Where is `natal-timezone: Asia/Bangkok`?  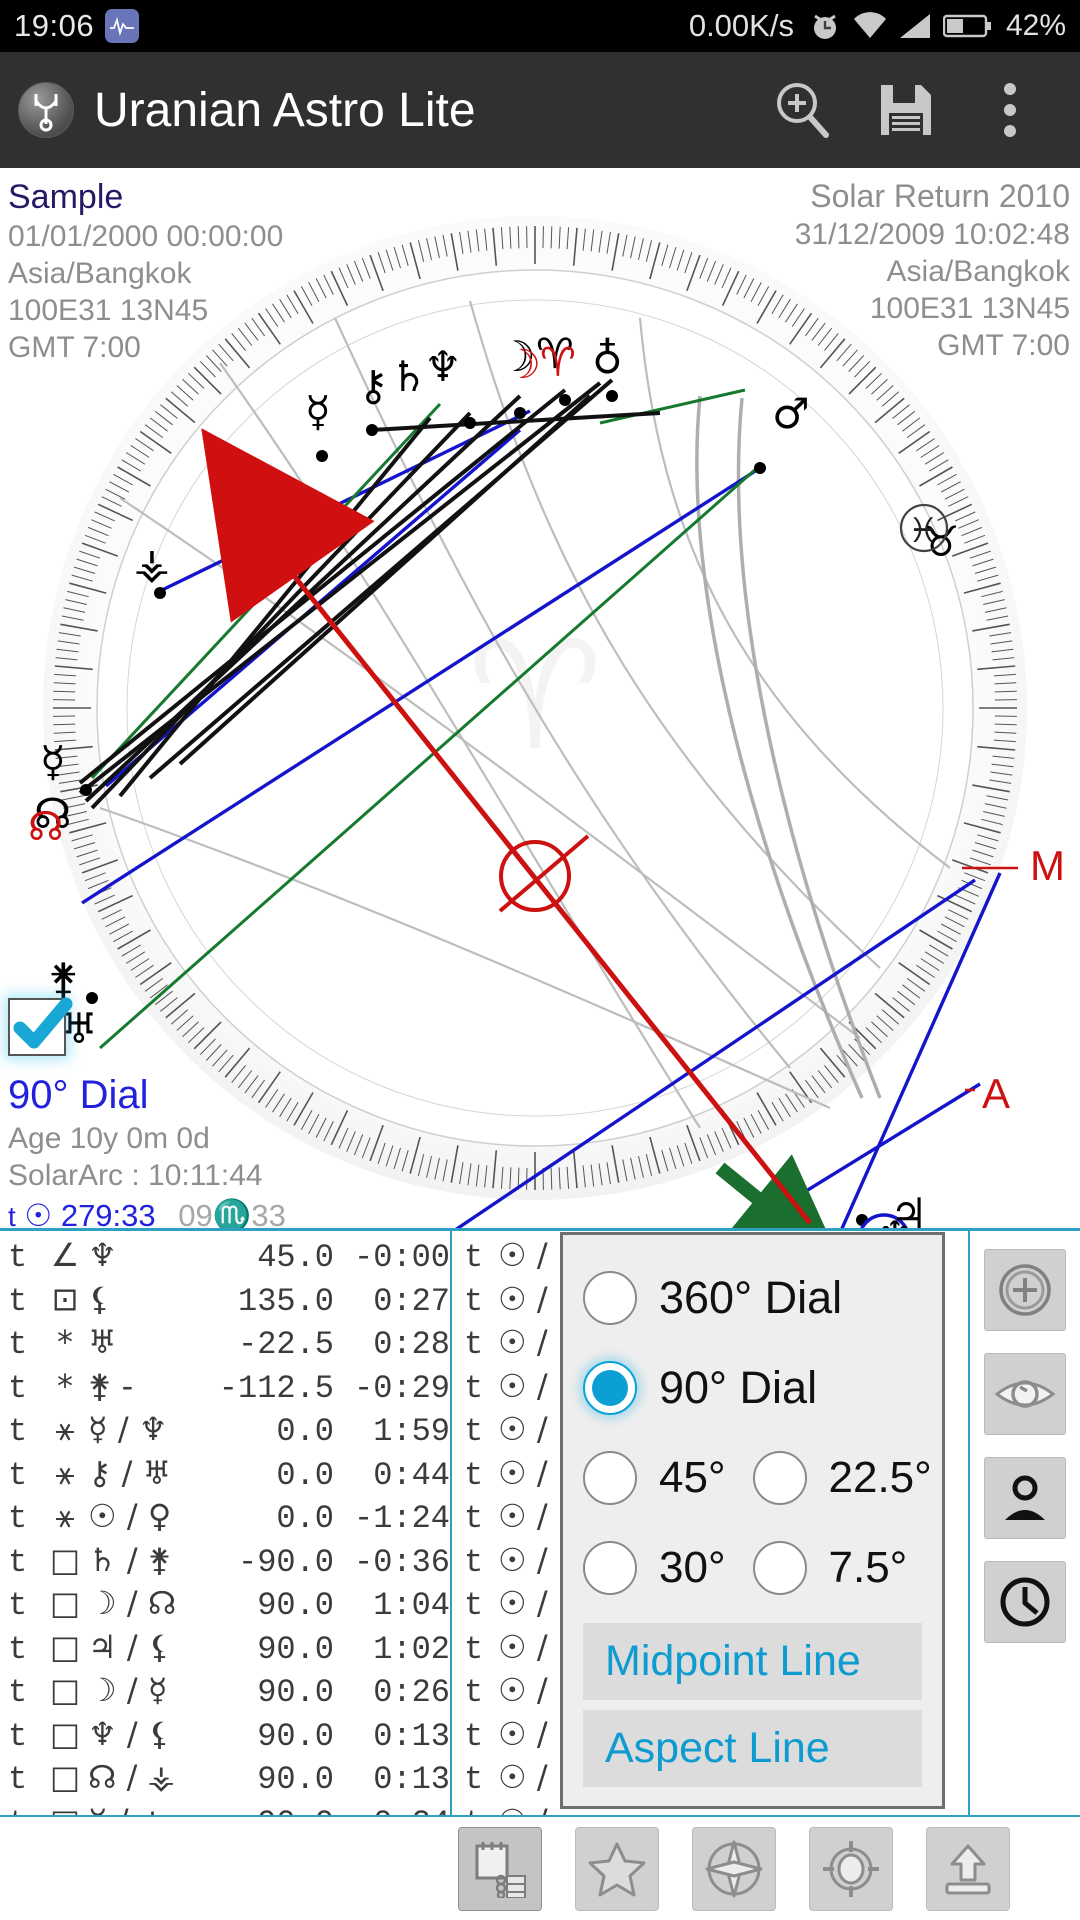
natal-timezone: Asia/Bangkok is located at coordinates (100, 273).